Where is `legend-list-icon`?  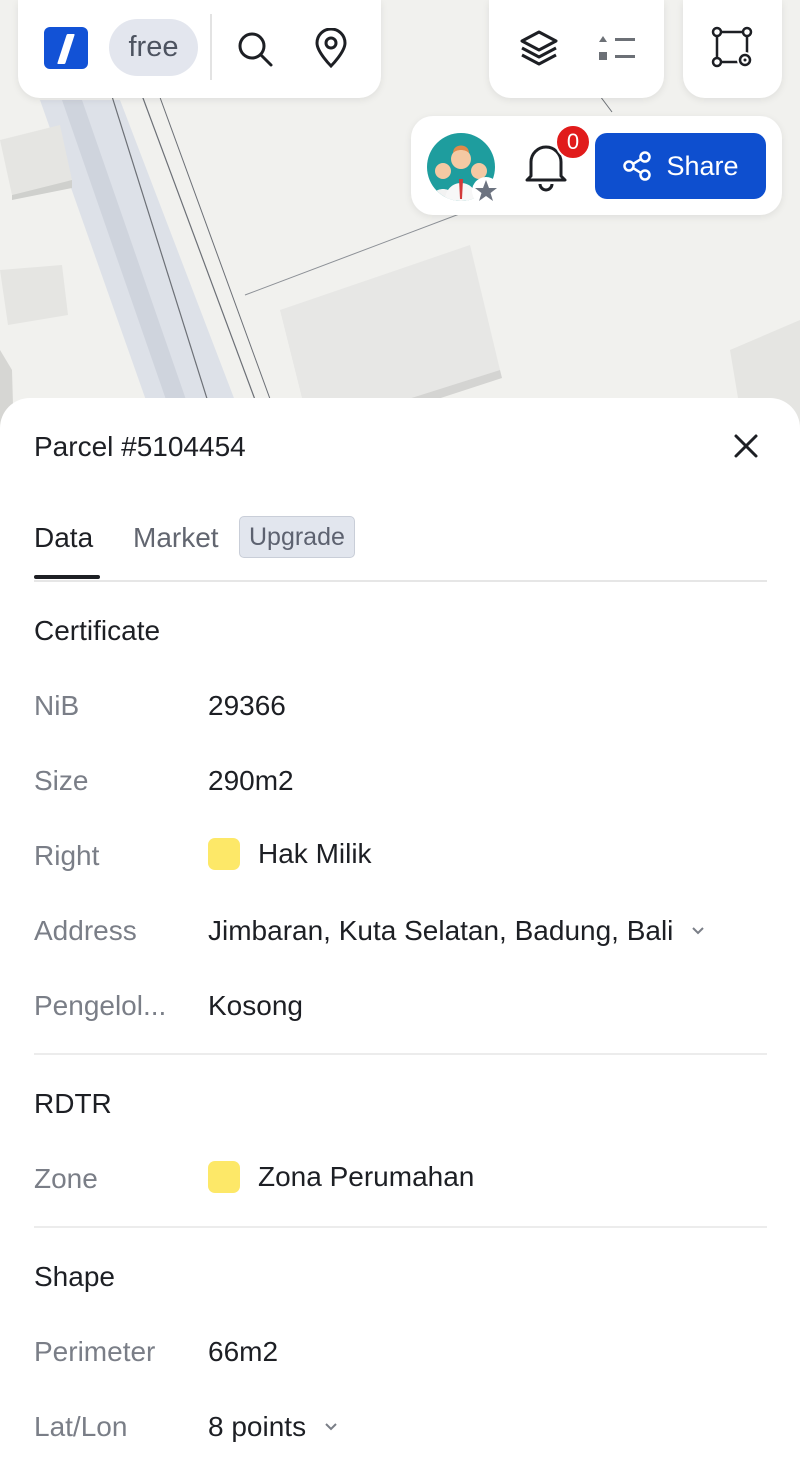
legend-list-icon is located at coordinates (617, 48).